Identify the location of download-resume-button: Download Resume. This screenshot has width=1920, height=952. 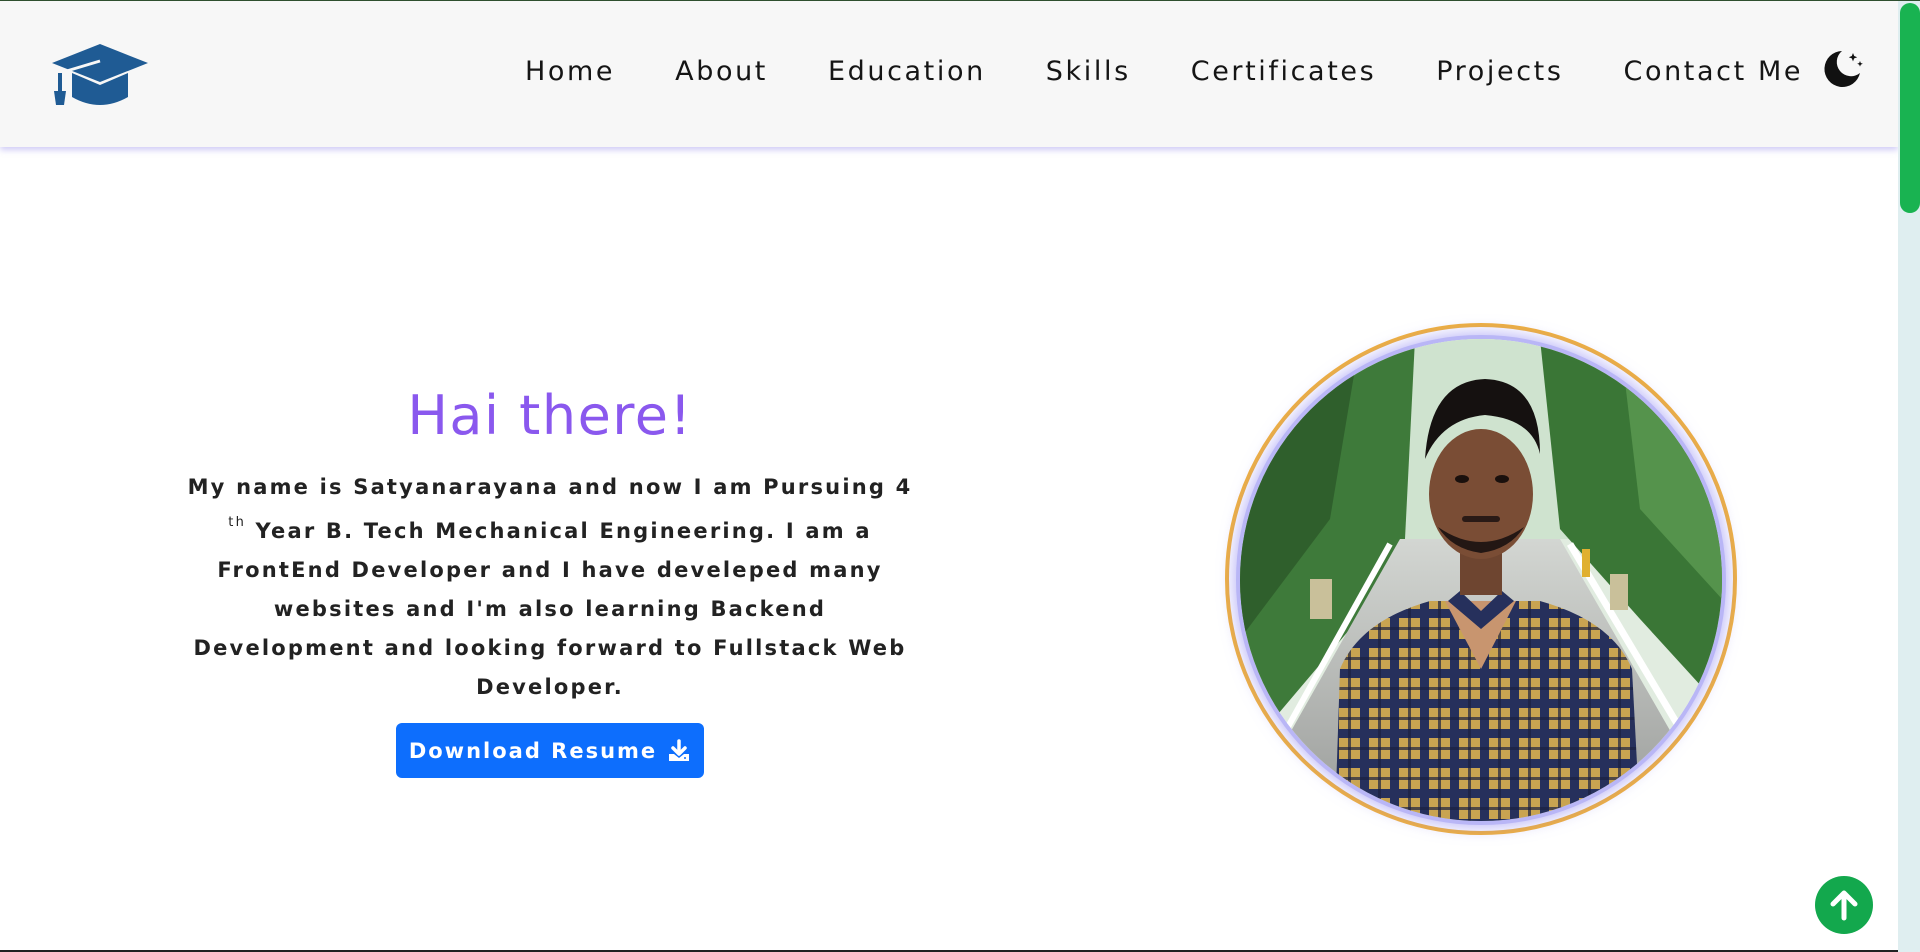
(550, 750).